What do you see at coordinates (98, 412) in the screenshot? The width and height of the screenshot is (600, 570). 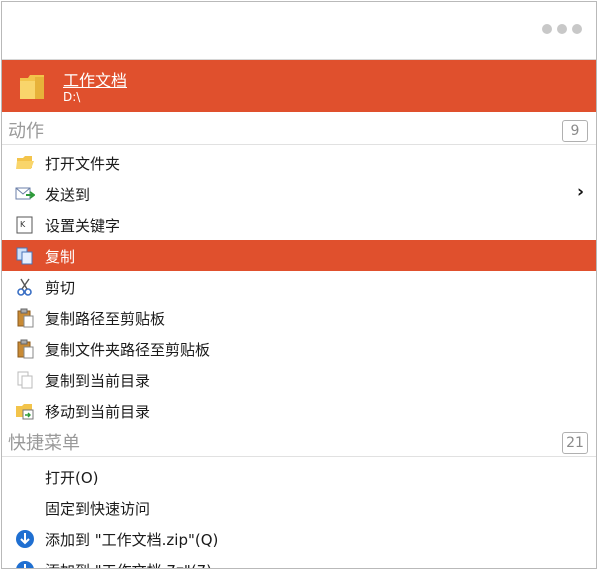 I see `list-item-label: 移动到当前目录` at bounding box center [98, 412].